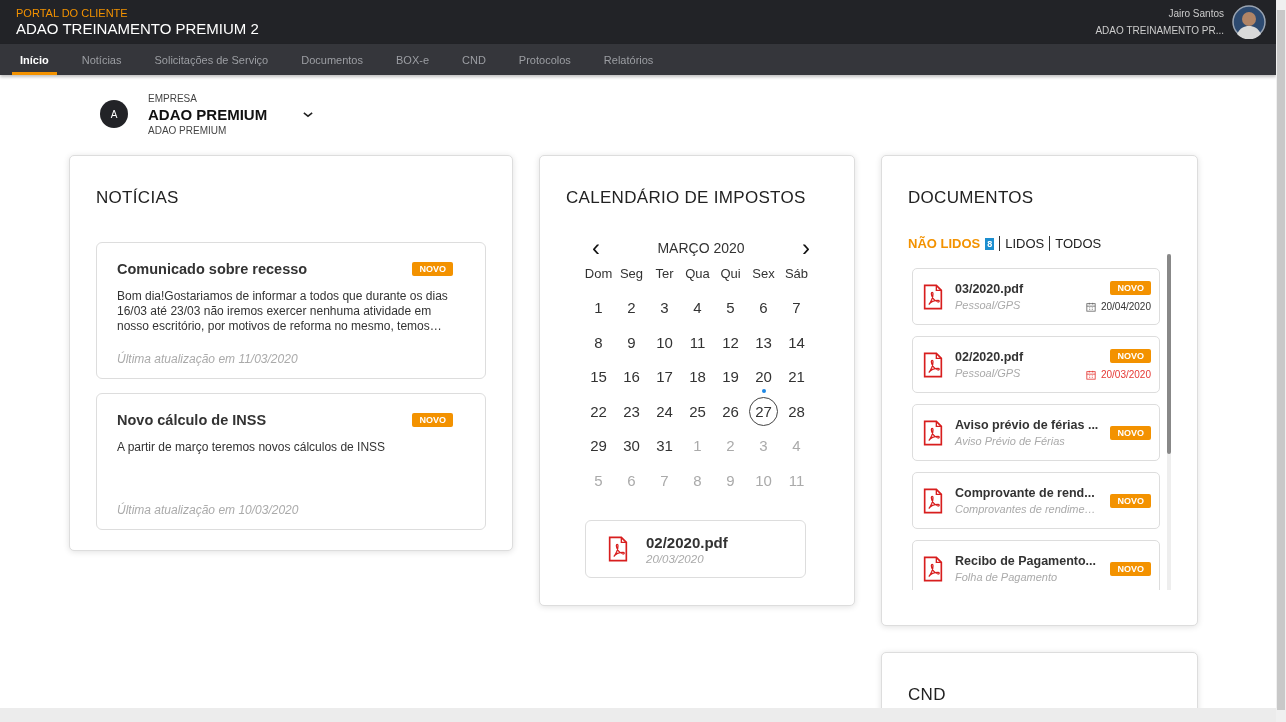 This screenshot has width=1286, height=722. Describe the element at coordinates (675, 558) in the screenshot. I see `event-date: 20/03/2020` at that location.